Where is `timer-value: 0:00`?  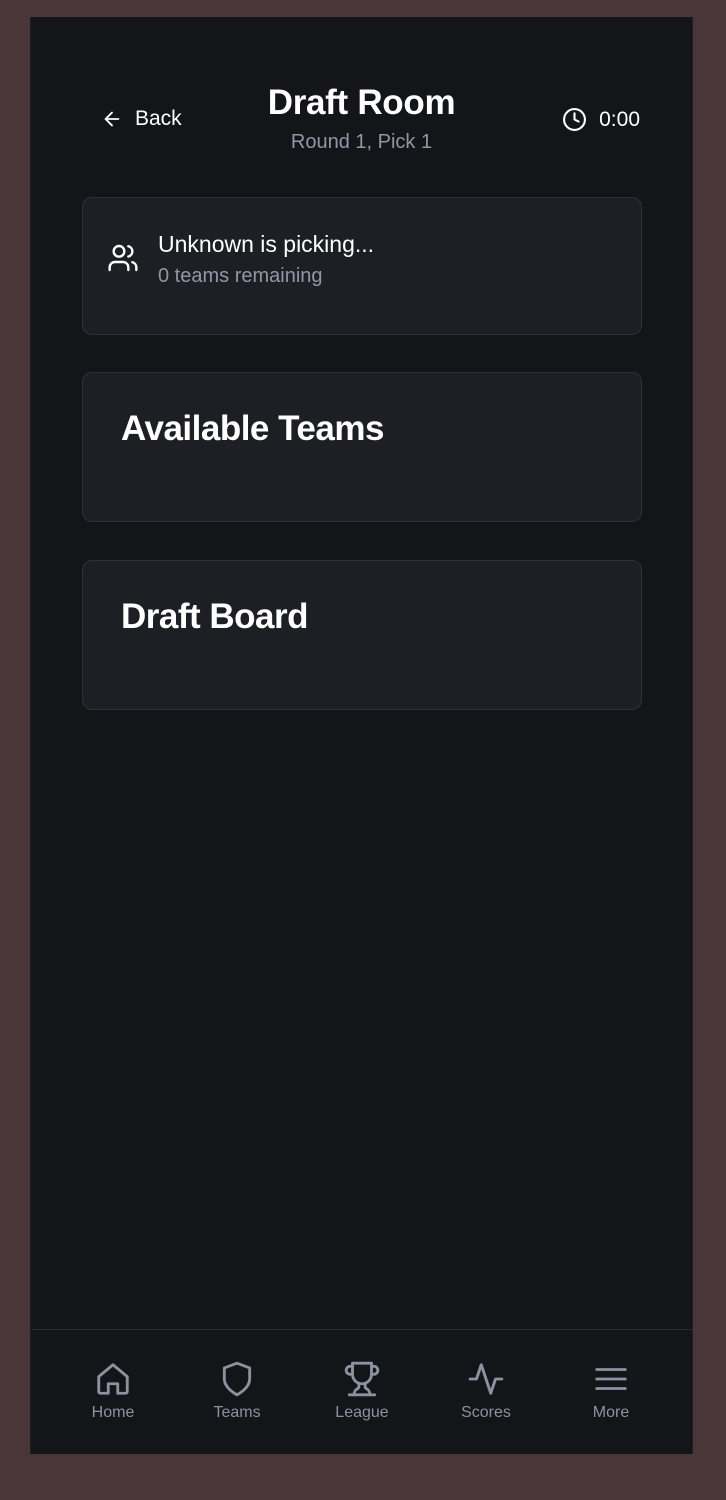 timer-value: 0:00 is located at coordinates (619, 119).